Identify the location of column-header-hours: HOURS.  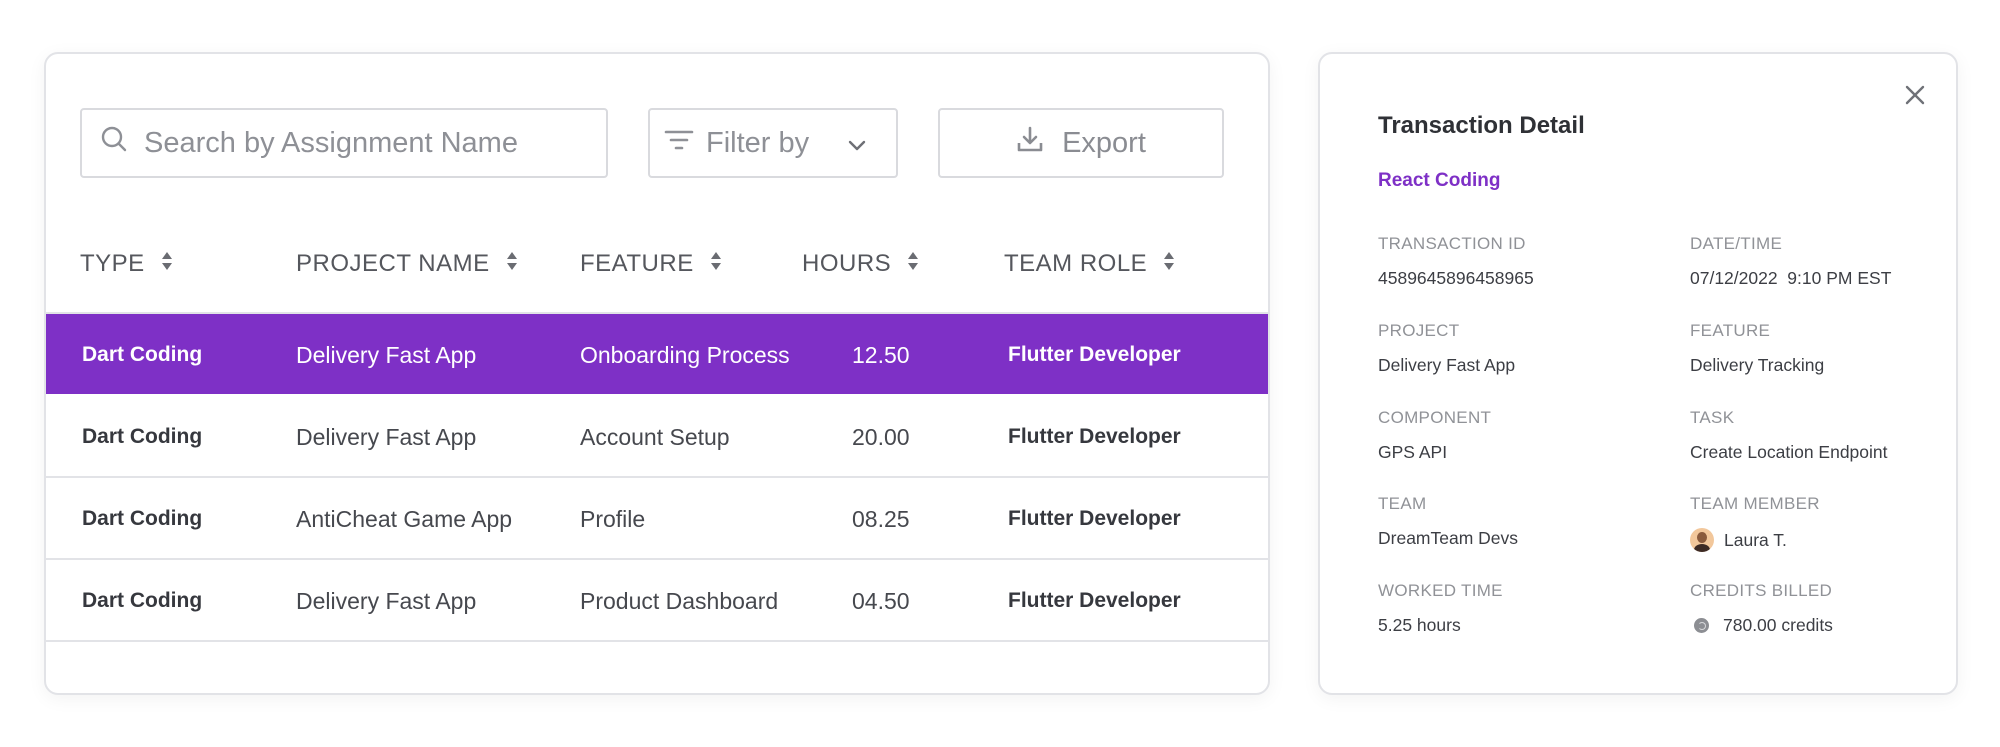
(860, 264).